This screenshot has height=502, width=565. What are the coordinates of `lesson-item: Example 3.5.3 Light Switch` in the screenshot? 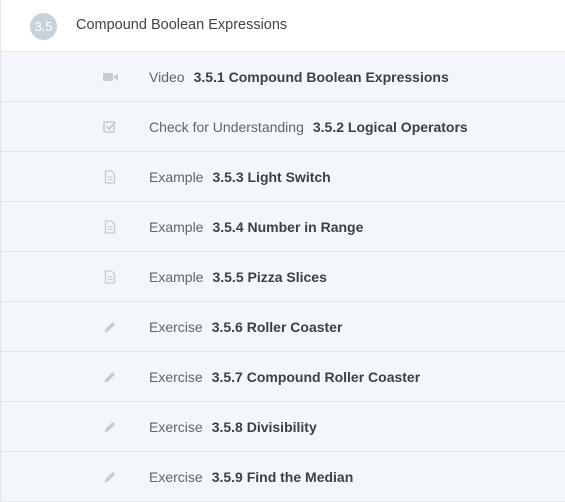 It's located at (282, 177).